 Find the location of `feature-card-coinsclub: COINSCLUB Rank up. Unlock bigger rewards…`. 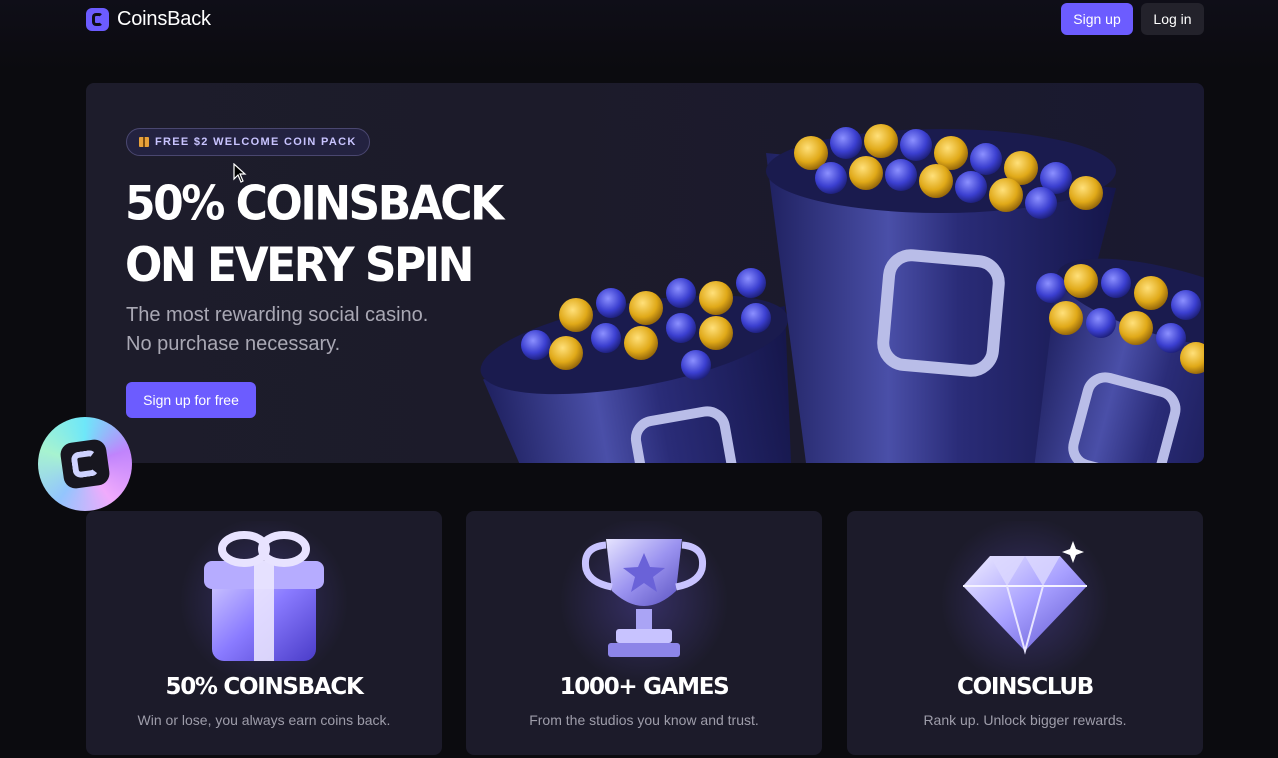

feature-card-coinsclub: COINSCLUB Rank up. Unlock bigger rewards… is located at coordinates (1025, 633).